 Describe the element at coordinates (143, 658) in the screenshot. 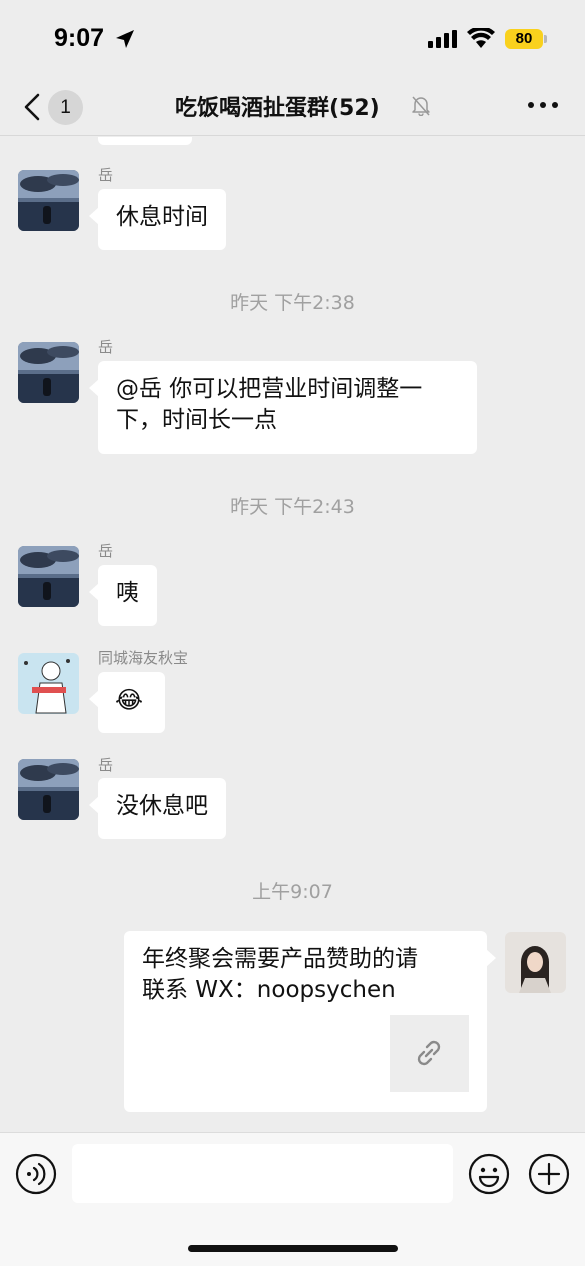

I see `sender-name: 同城海友秋宝` at that location.